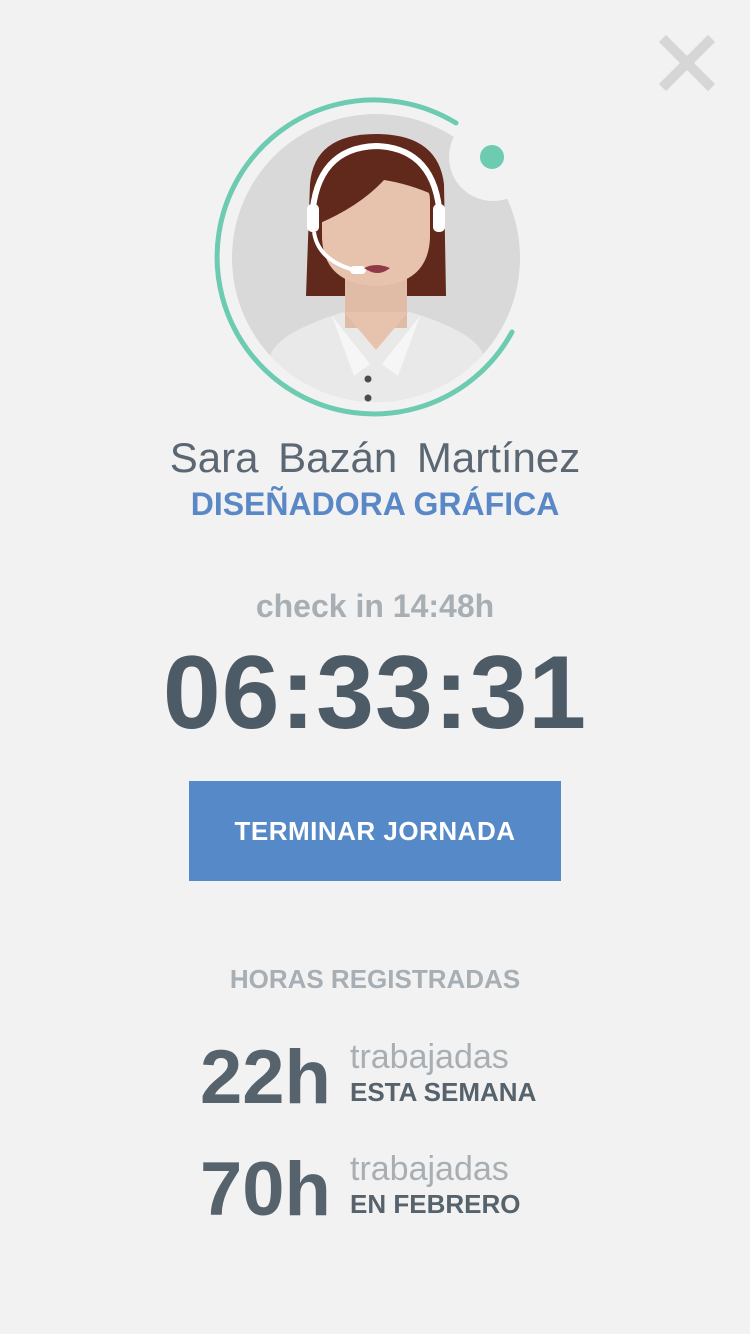  I want to click on hours-month-stat: 70h trabajadas EN FEBRERO, so click(375, 1190).